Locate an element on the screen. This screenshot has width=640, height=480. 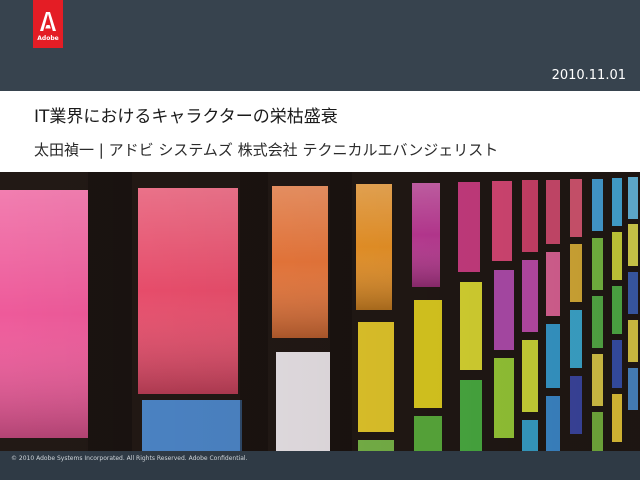
presentation-date: 2010.11.01 is located at coordinates (588, 75).